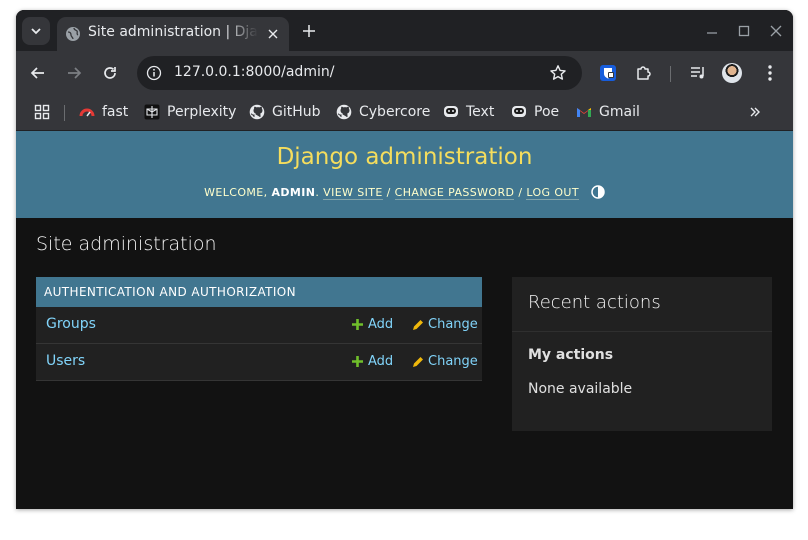 The image size is (808, 540). I want to click on globe-icon, so click(73, 34).